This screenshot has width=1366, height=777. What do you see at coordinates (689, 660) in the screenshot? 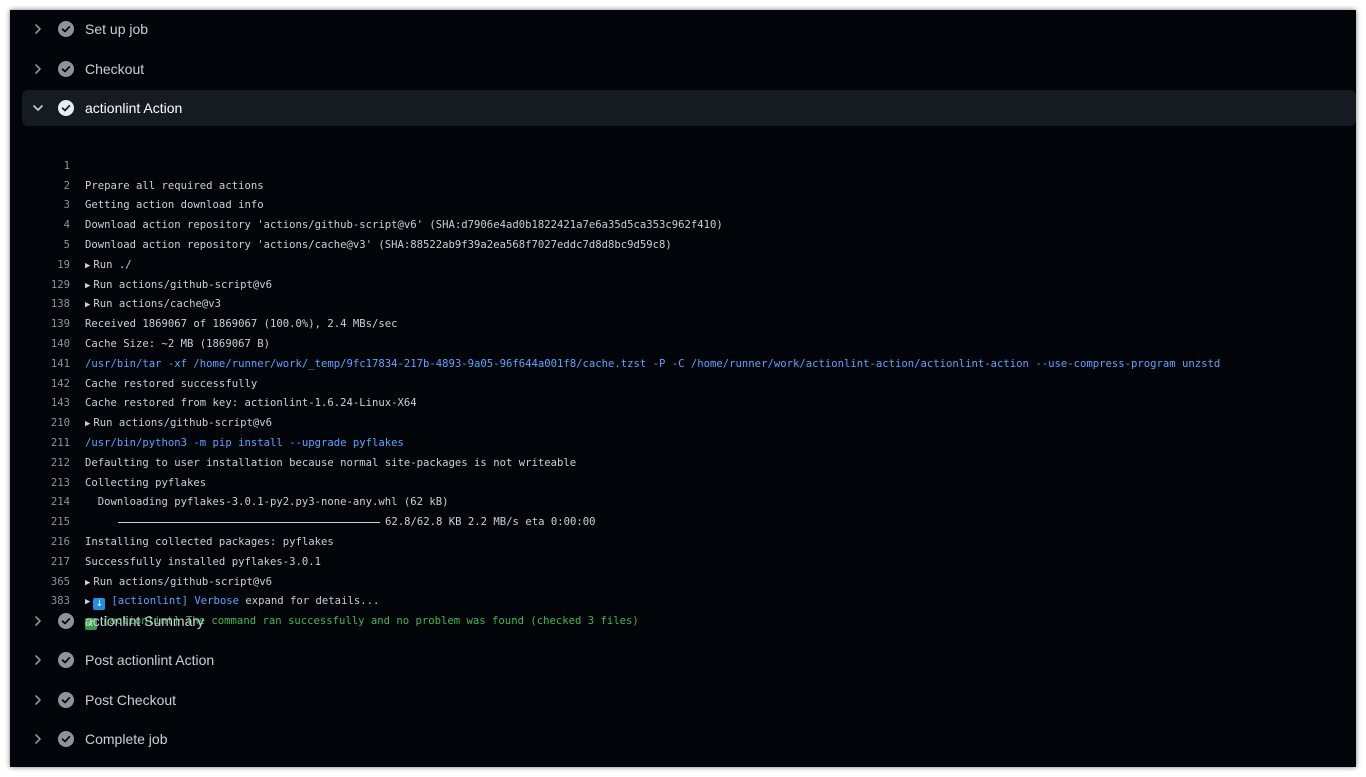
I see `step-post-actionlint-action: Post actionlint Action` at bounding box center [689, 660].